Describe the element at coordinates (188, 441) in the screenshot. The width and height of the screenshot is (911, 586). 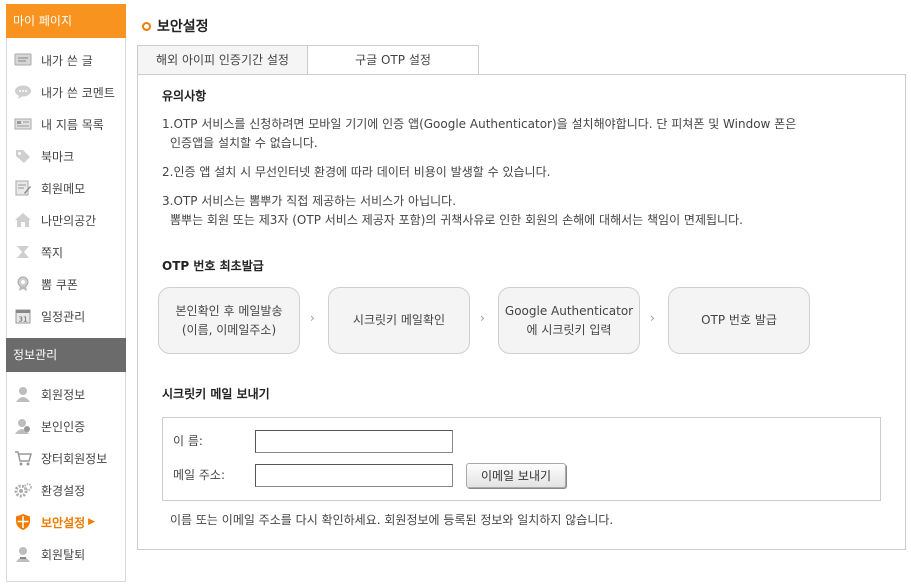
I see `name-label: 이 름:` at that location.